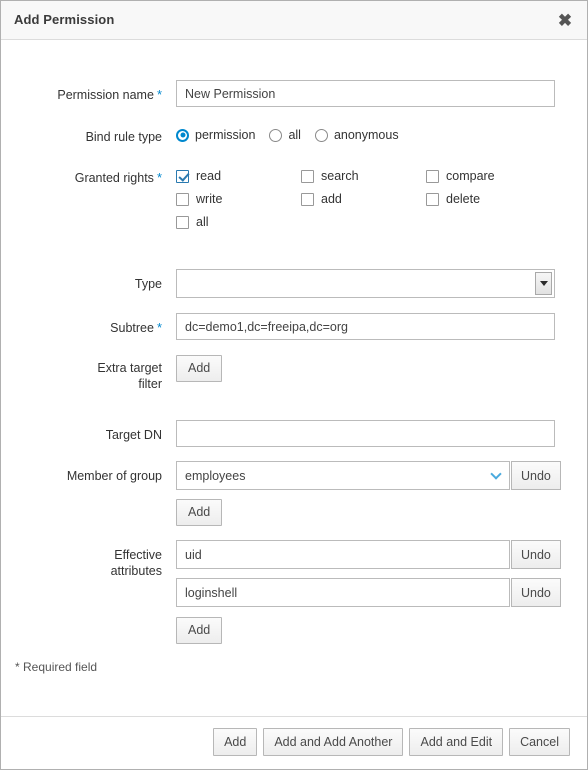 This screenshot has height=770, width=588. Describe the element at coordinates (202, 222) in the screenshot. I see `checkbox-label-all: all` at that location.